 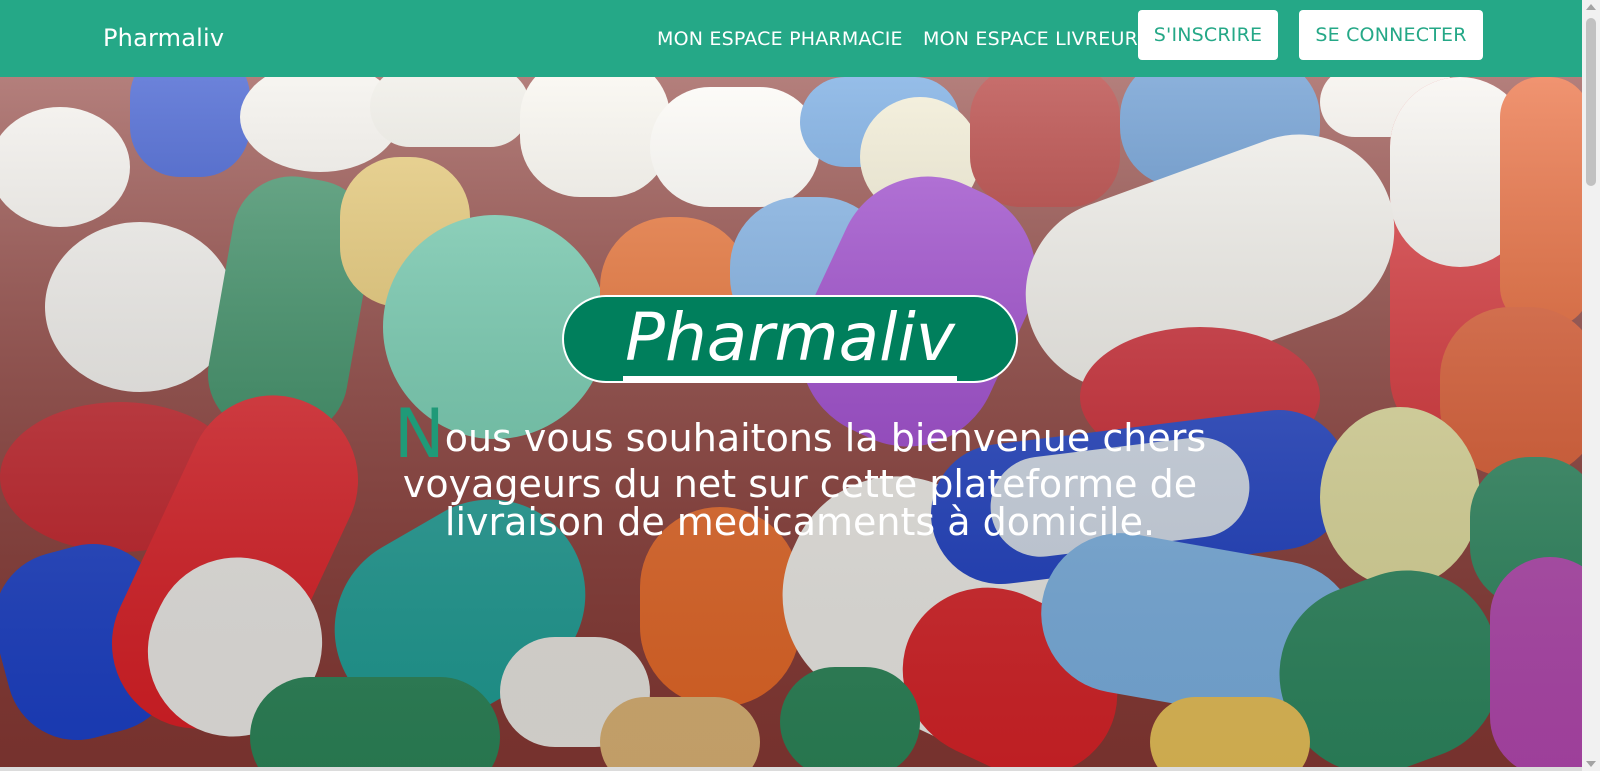 What do you see at coordinates (1591, 7) in the screenshot?
I see `scroll-up-icon` at bounding box center [1591, 7].